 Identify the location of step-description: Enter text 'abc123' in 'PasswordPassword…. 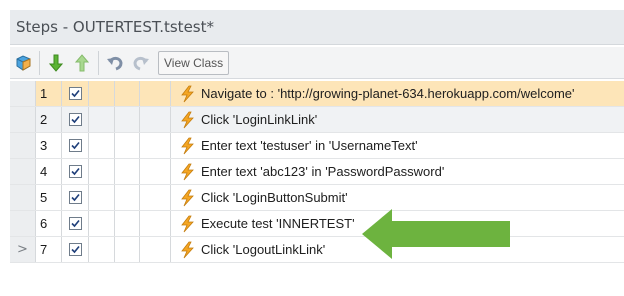
(323, 171).